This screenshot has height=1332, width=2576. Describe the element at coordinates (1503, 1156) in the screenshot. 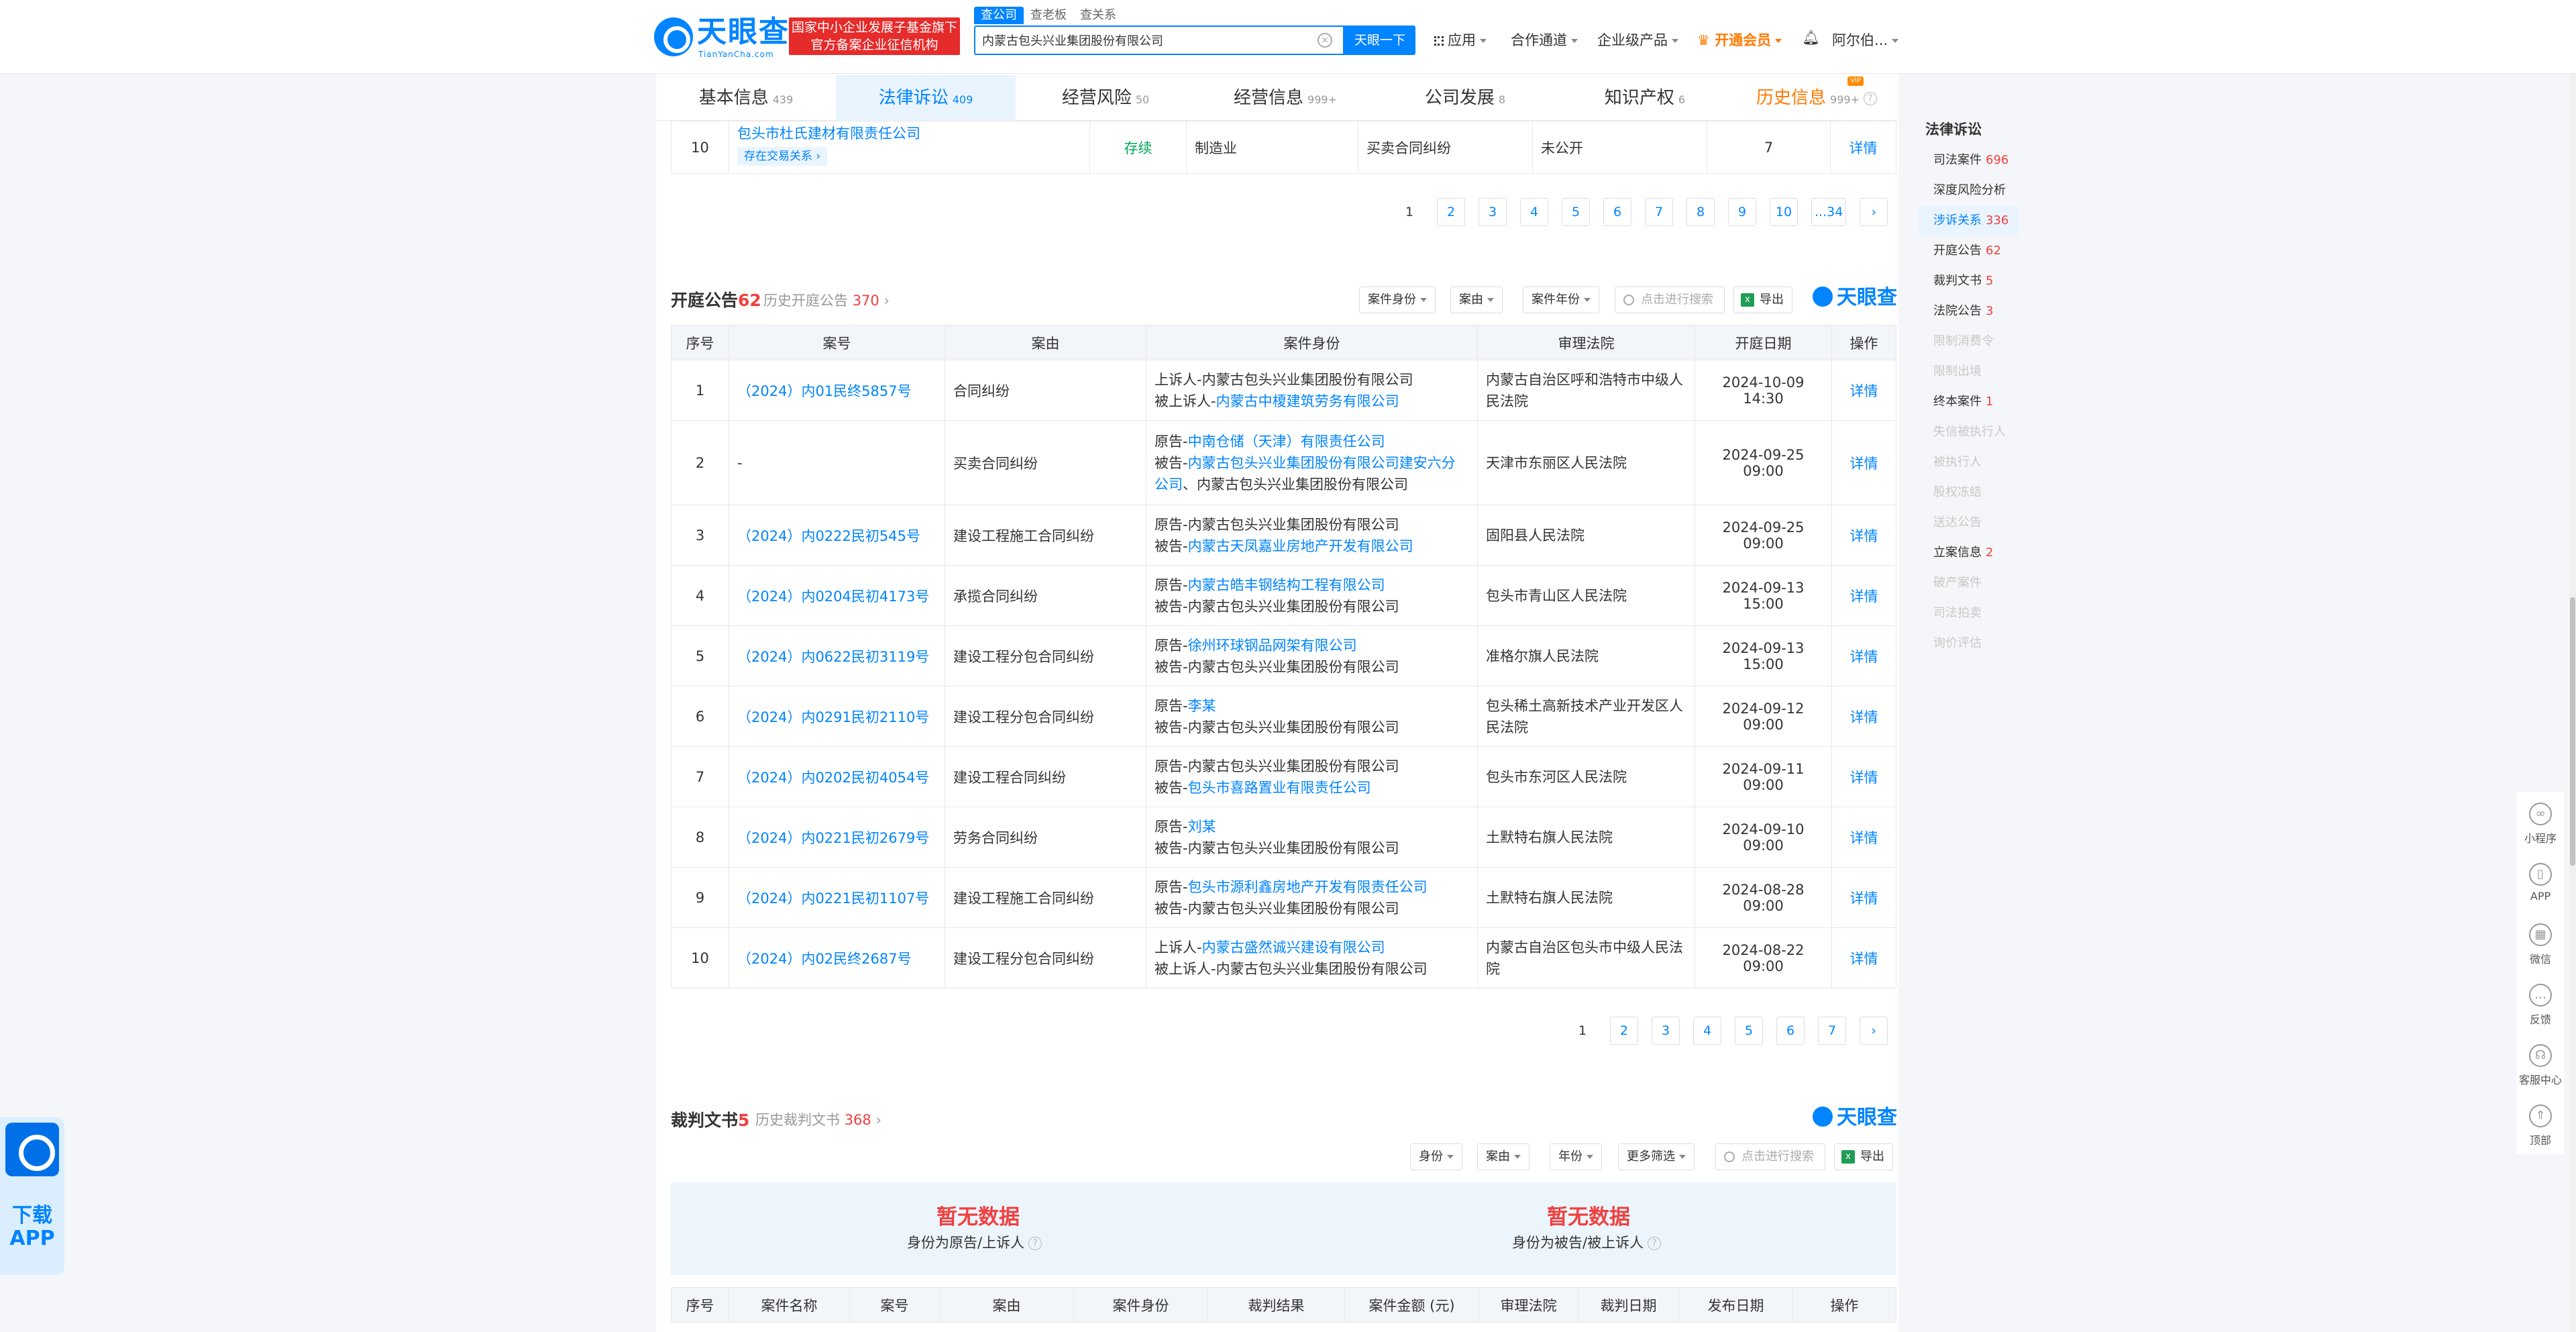

I see `filter-cause: 案由` at that location.